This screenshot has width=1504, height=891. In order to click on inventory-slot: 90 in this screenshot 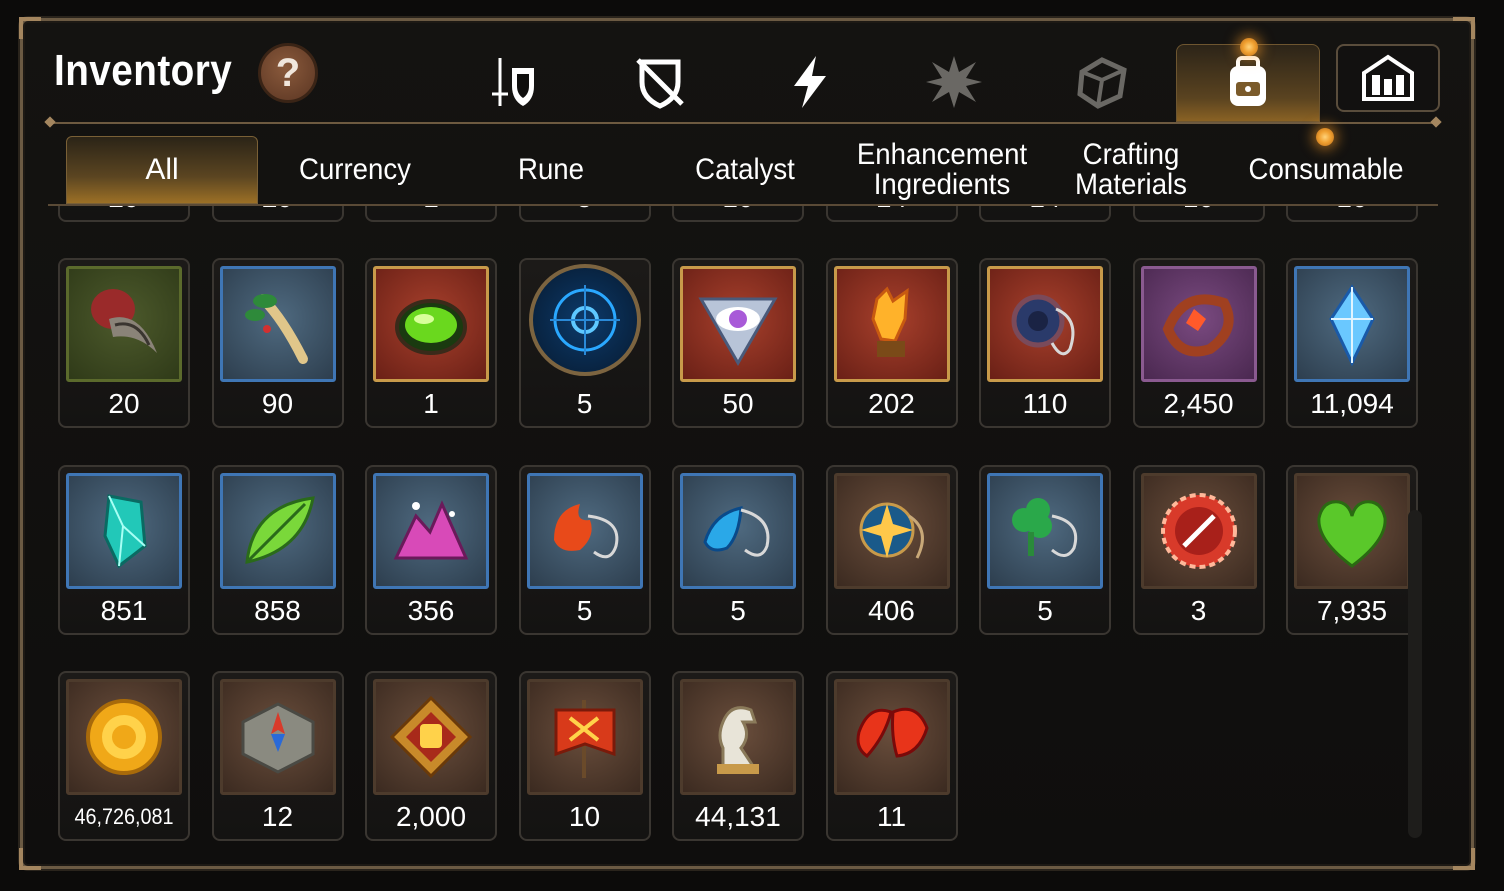, I will do `click(277, 343)`.